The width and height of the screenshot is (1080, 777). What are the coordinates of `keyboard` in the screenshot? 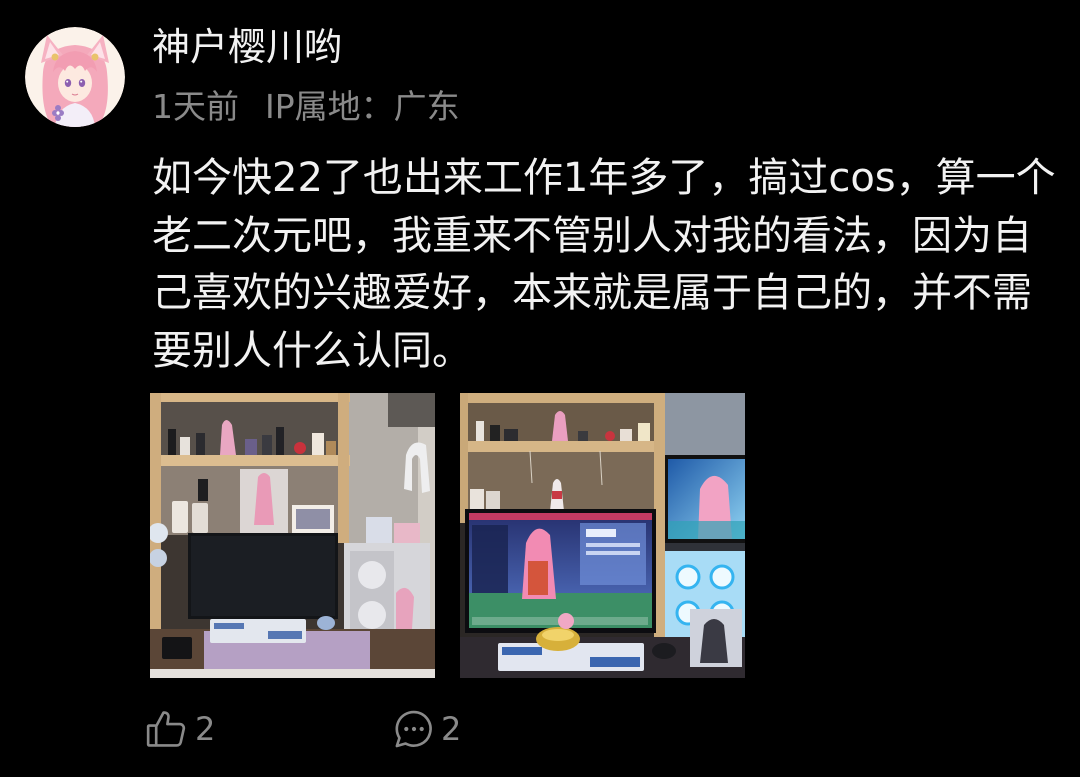 It's located at (258, 631).